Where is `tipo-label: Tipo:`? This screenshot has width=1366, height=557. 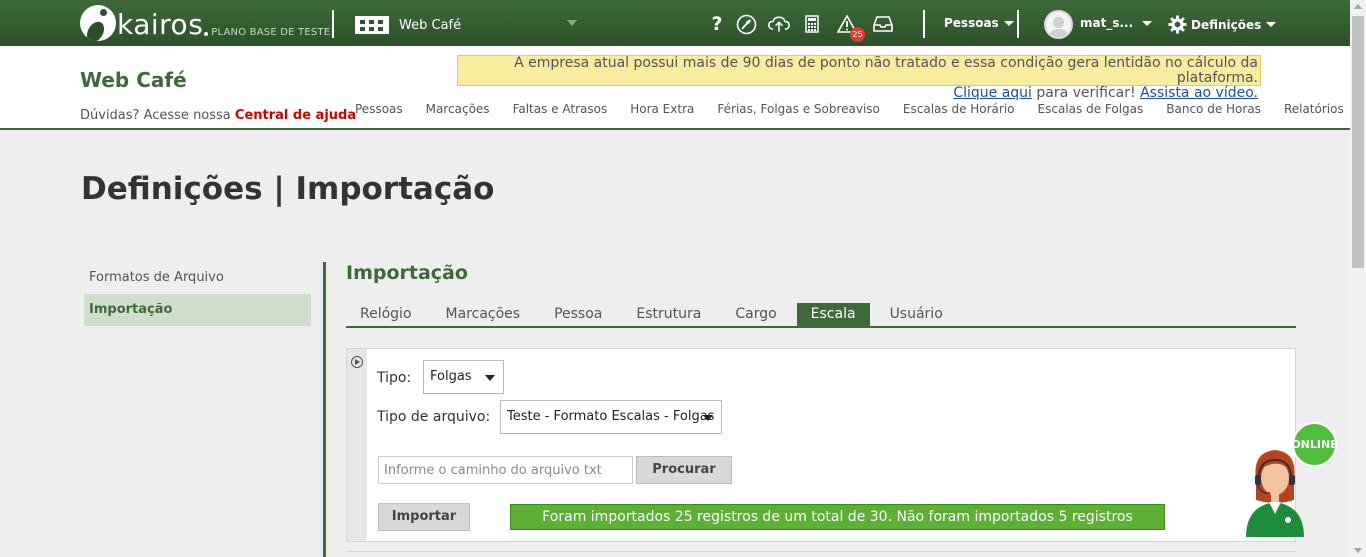 tipo-label: Tipo: is located at coordinates (394, 378).